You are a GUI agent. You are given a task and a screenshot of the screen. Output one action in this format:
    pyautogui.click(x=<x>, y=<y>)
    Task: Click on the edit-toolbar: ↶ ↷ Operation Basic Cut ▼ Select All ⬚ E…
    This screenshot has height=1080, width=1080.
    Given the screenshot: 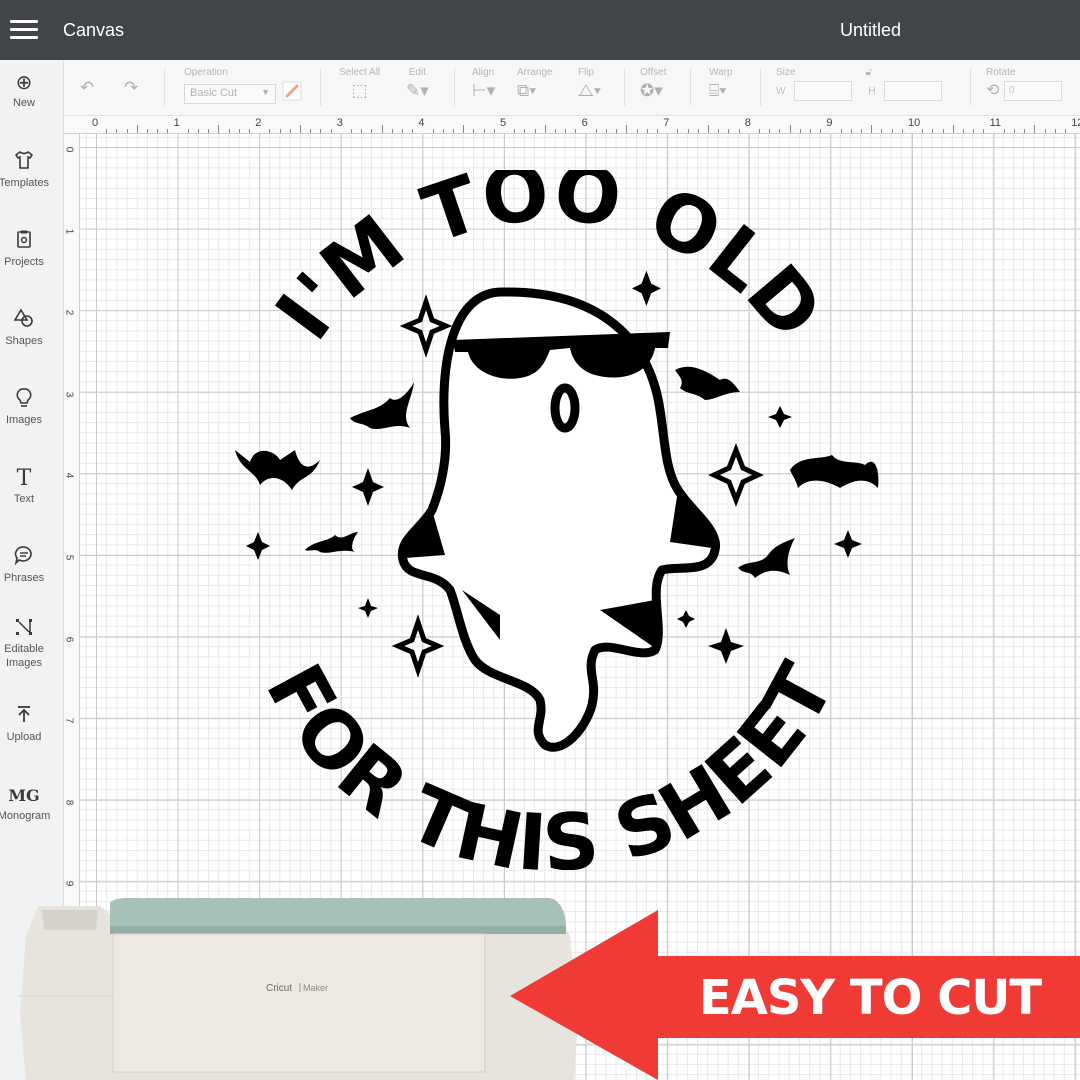 What is the action you would take?
    pyautogui.click(x=572, y=88)
    